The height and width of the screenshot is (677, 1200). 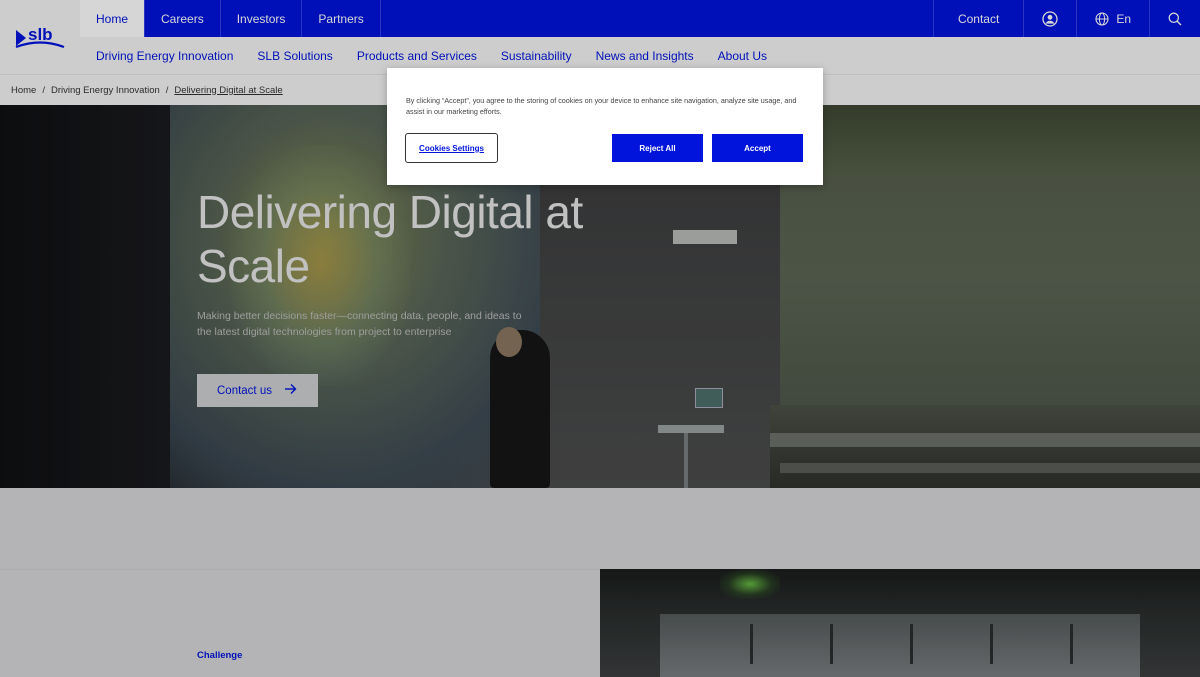 I want to click on accept-button: Accept, so click(x=757, y=148).